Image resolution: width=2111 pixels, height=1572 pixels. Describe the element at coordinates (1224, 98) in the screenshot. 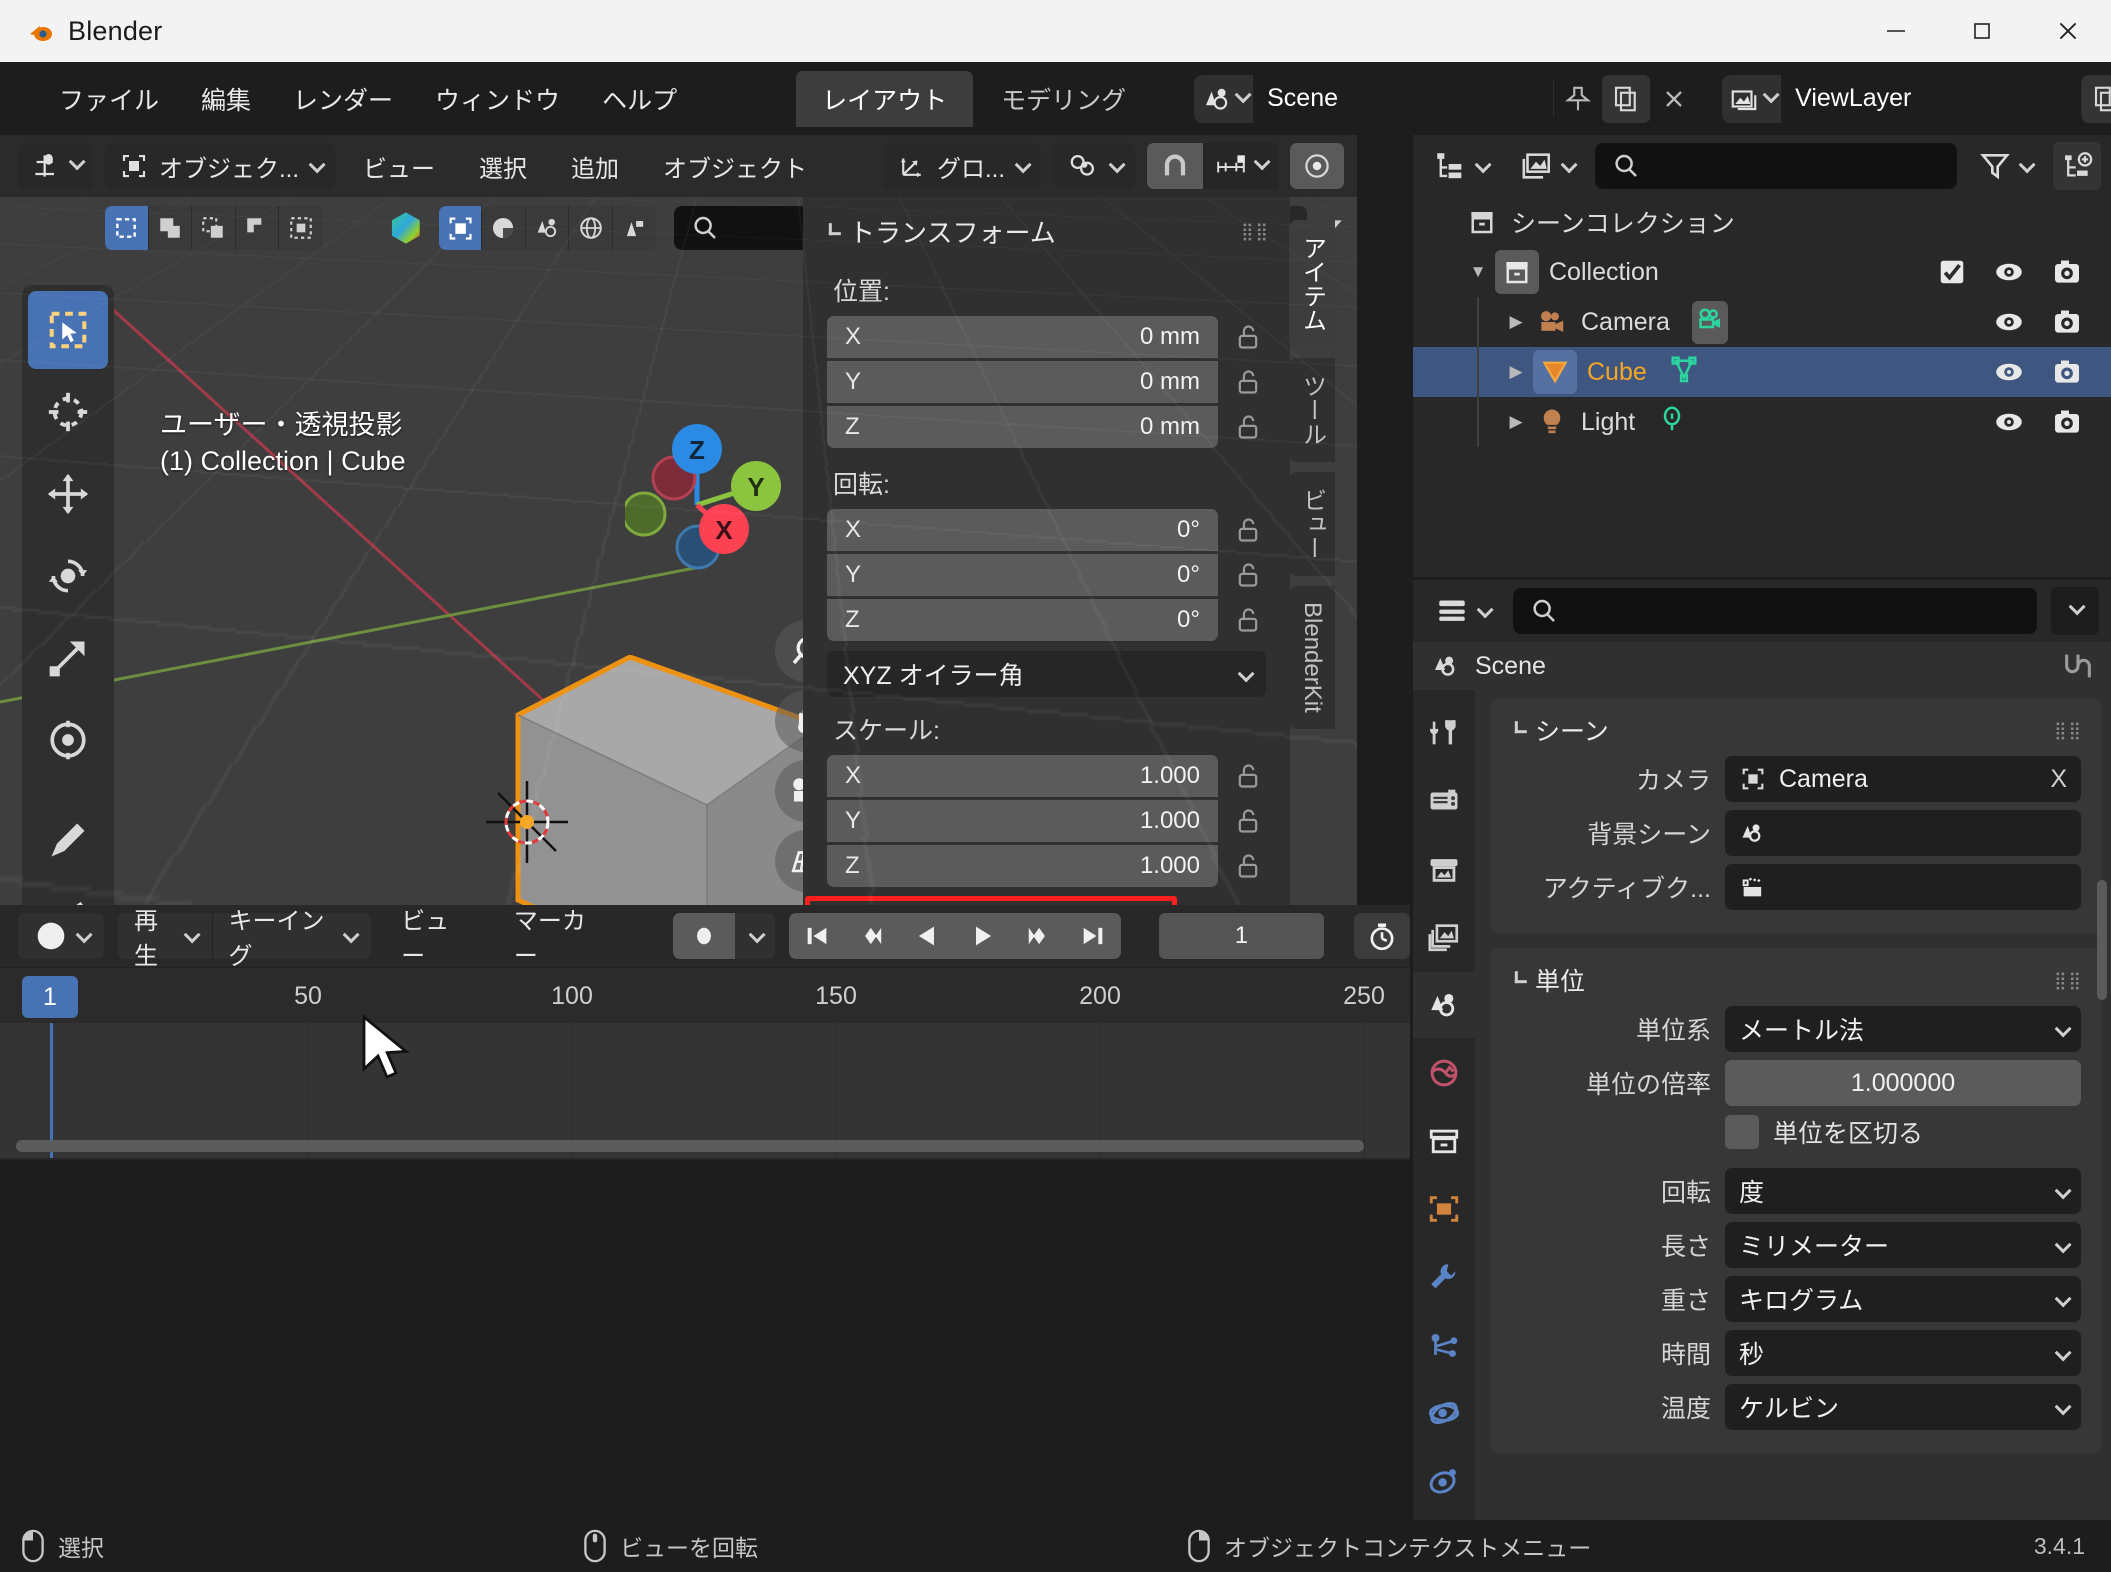

I see `scene-icon` at that location.